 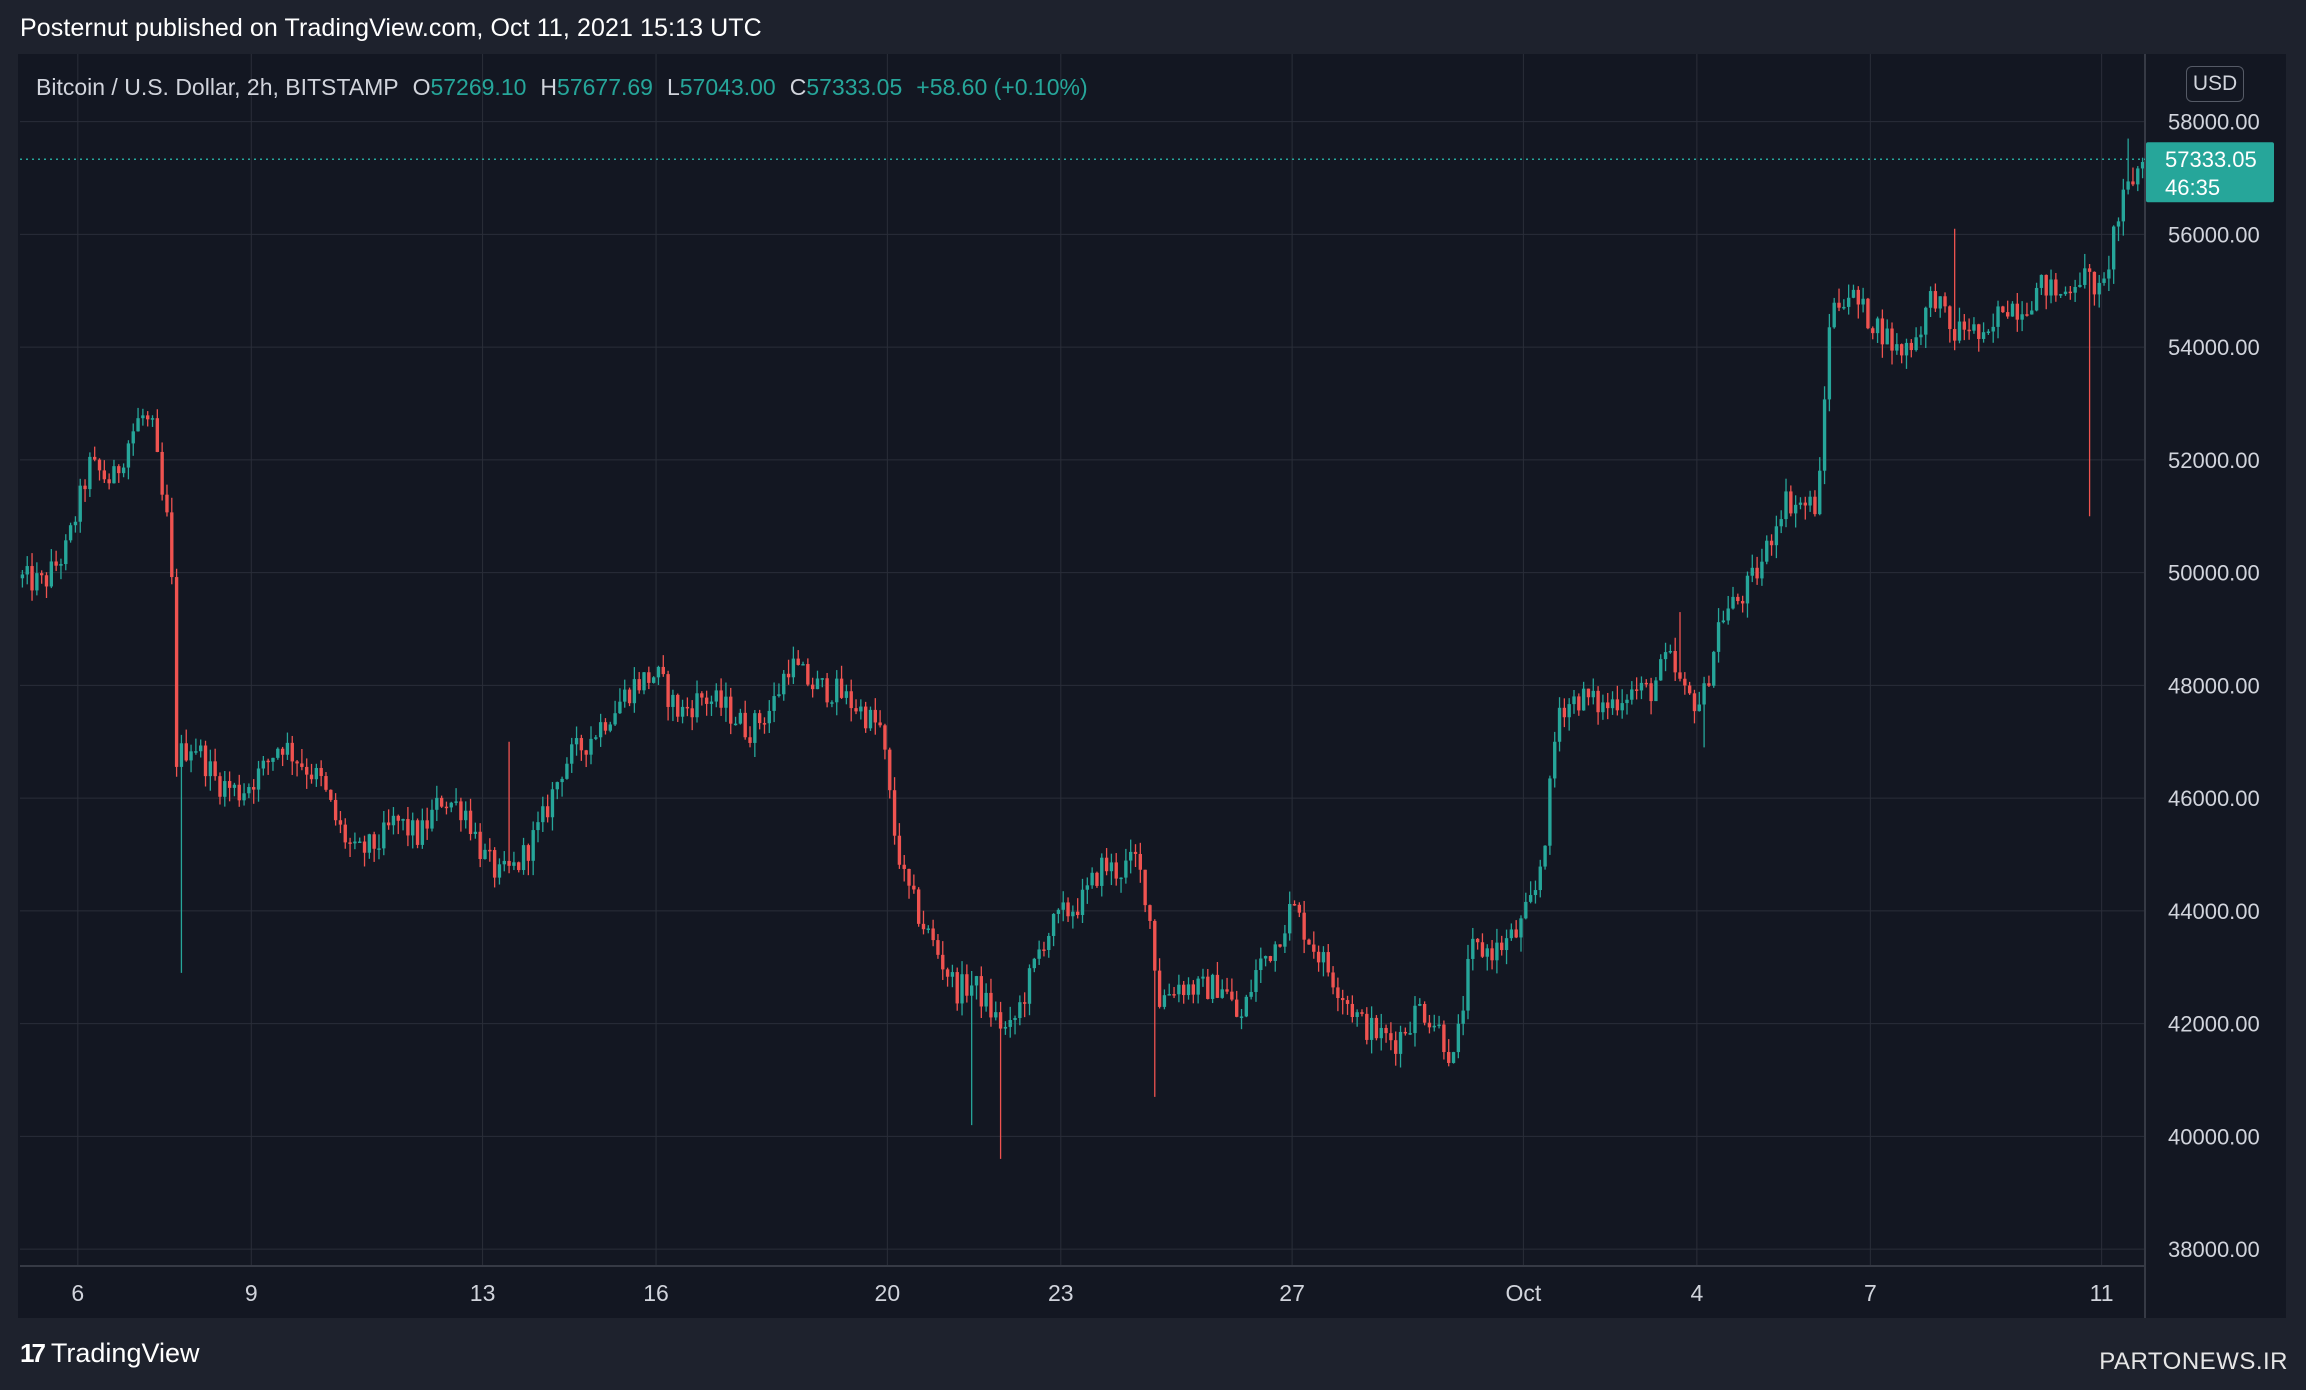 What do you see at coordinates (110, 1353) in the screenshot?
I see `tradingview-logo: 17 TradingView` at bounding box center [110, 1353].